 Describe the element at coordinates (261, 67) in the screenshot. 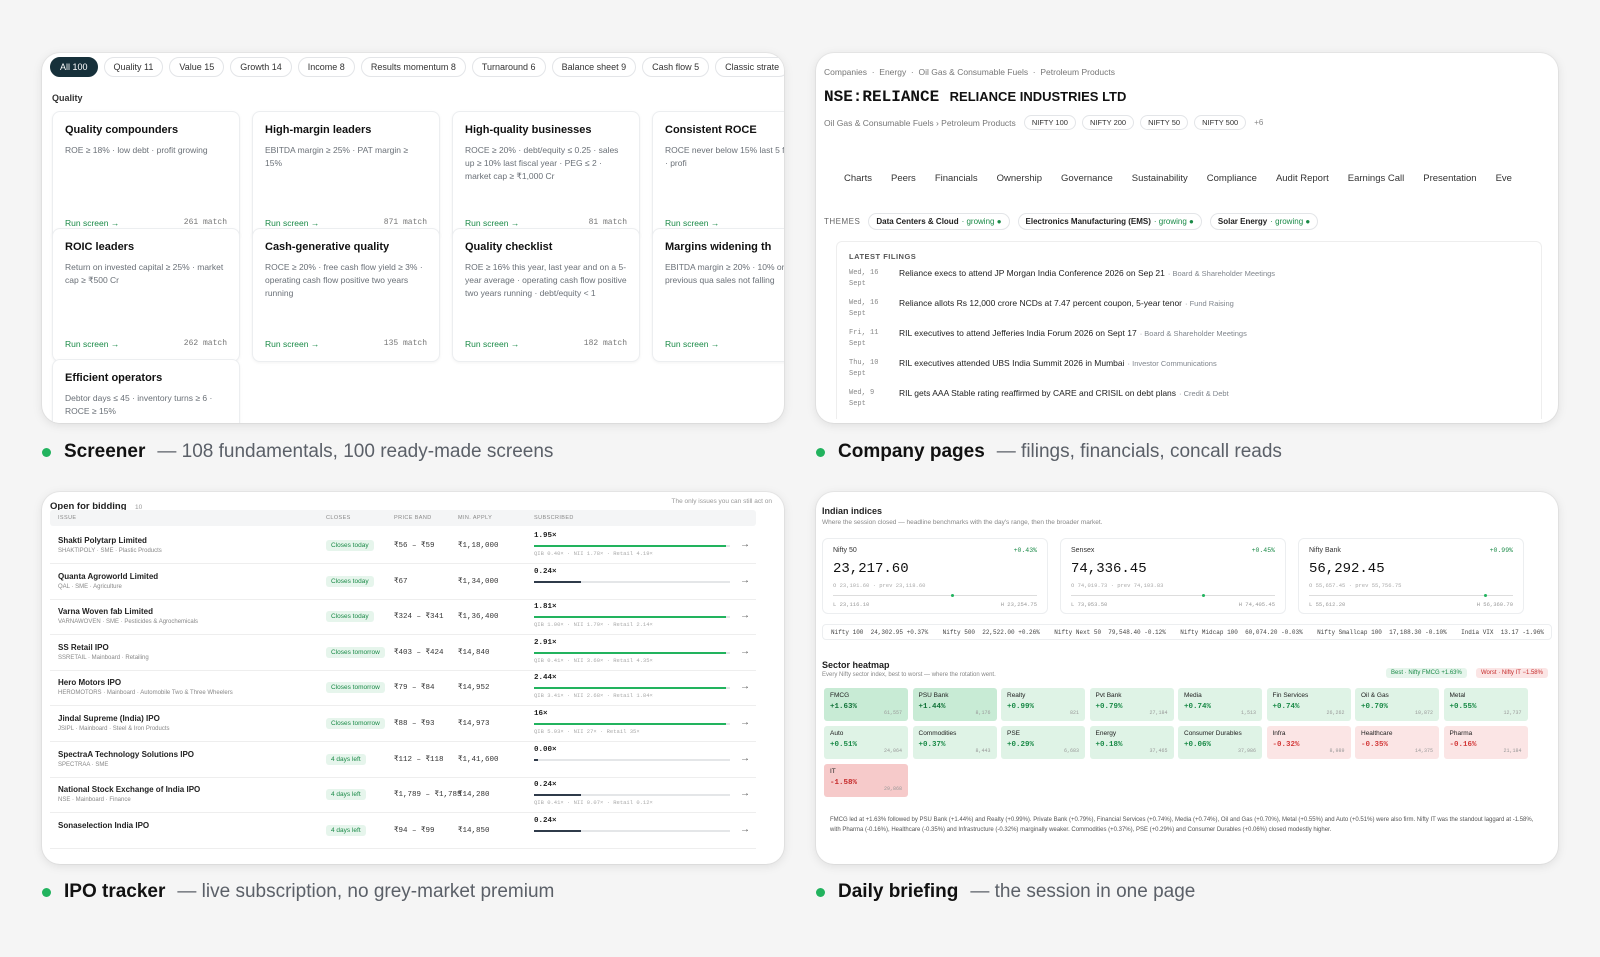

I see `filter-chip: Growth 14` at that location.